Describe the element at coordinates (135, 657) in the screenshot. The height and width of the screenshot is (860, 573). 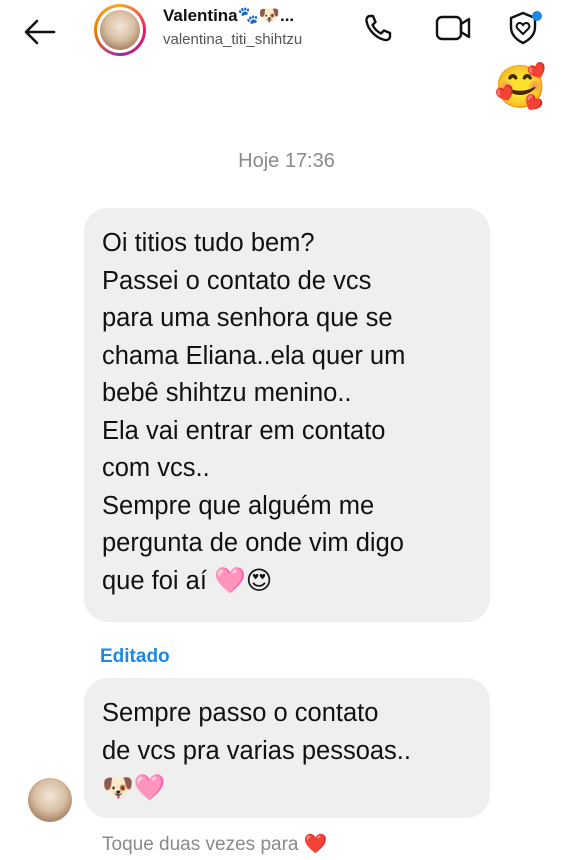
I see `edited-label: Editado` at that location.